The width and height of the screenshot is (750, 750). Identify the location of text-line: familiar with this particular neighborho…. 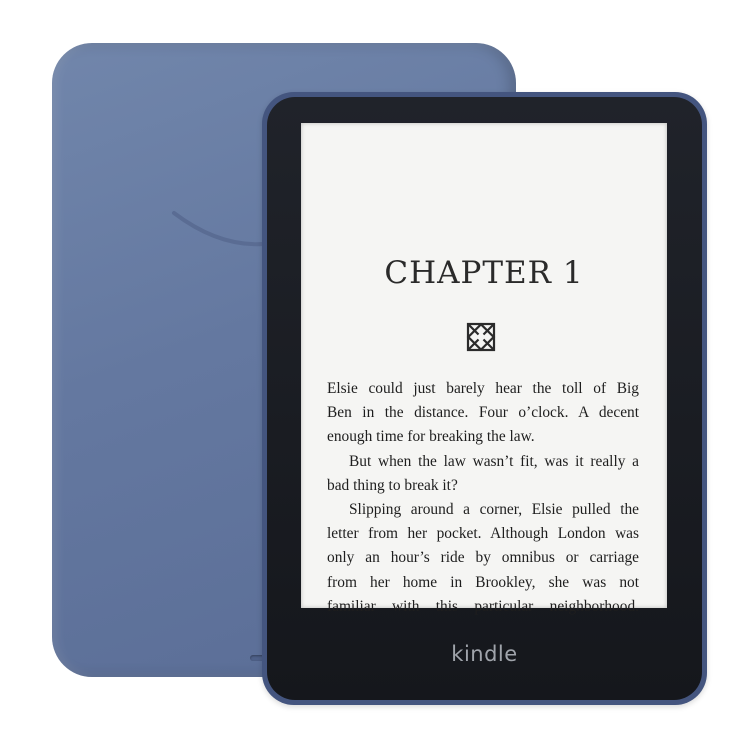
(483, 606).